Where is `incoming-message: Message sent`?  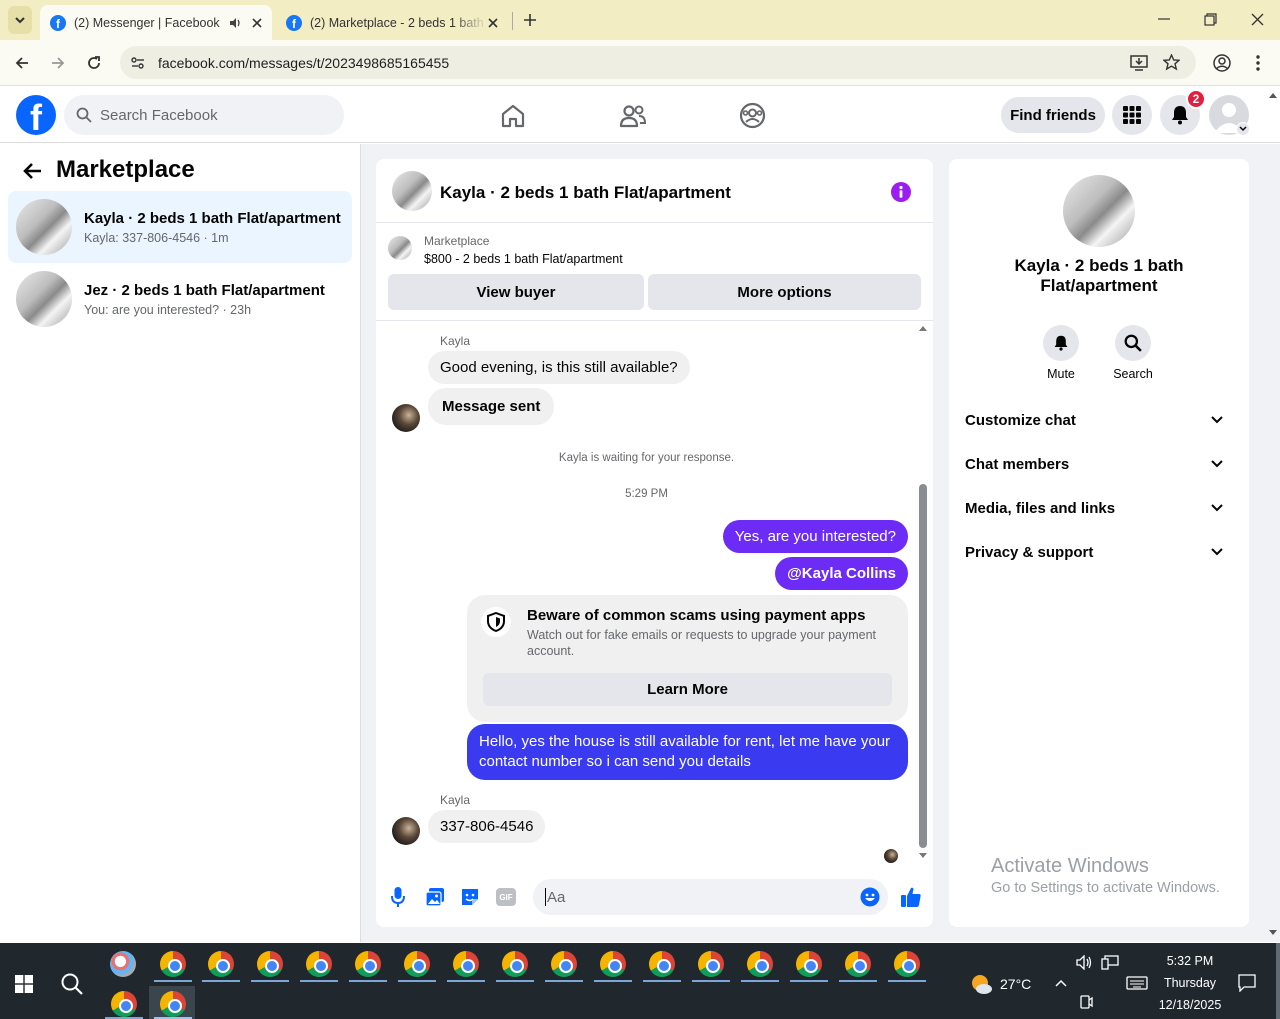 incoming-message: Message sent is located at coordinates (491, 406).